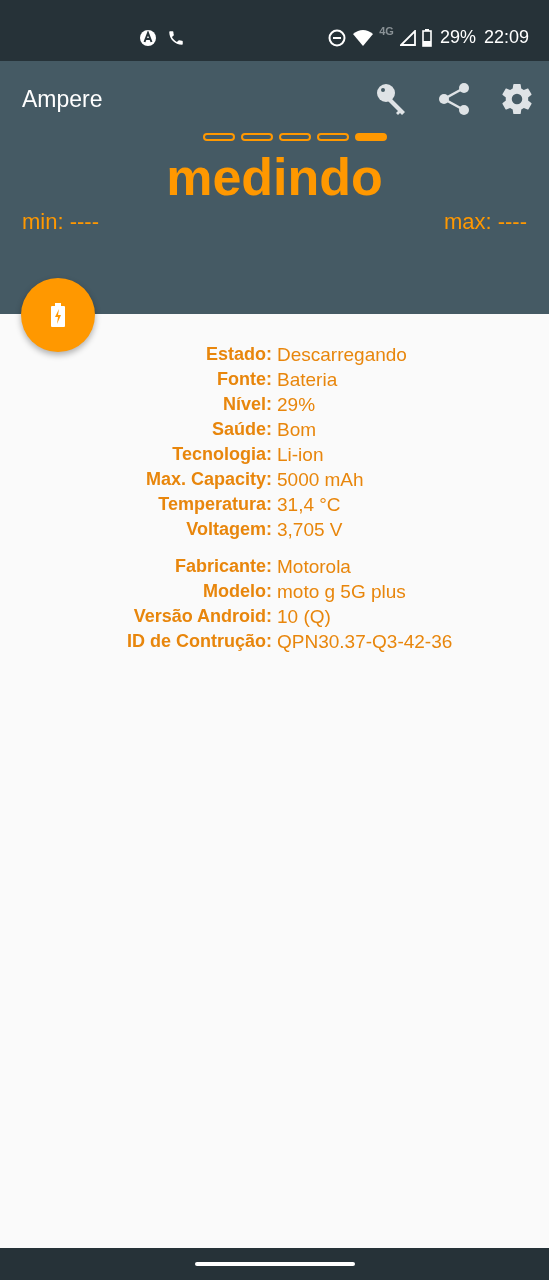 Image resolution: width=549 pixels, height=1280 pixels. What do you see at coordinates (208, 479) in the screenshot?
I see `info-label: Max. Capacity:` at bounding box center [208, 479].